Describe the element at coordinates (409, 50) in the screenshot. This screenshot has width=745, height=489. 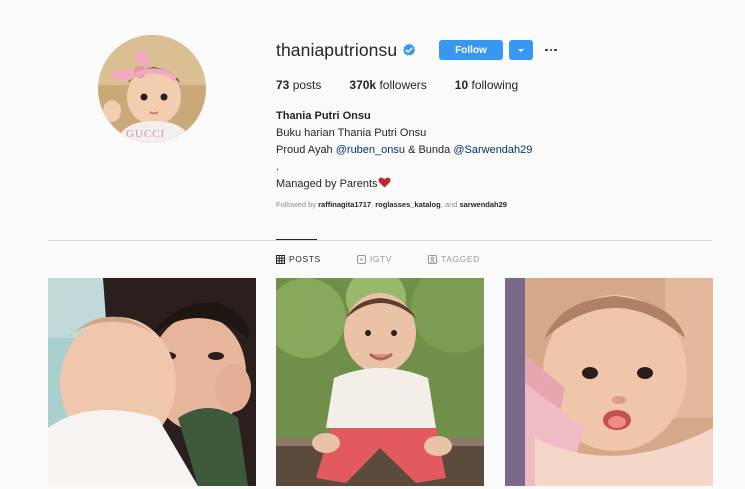
I see `verified-badge-icon` at that location.